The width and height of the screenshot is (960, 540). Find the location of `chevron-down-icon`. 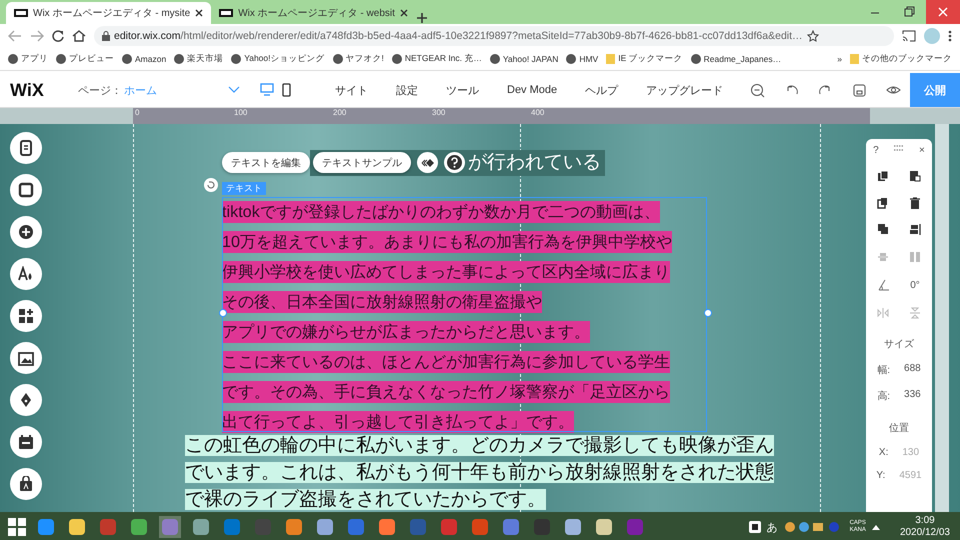

chevron-down-icon is located at coordinates (234, 90).